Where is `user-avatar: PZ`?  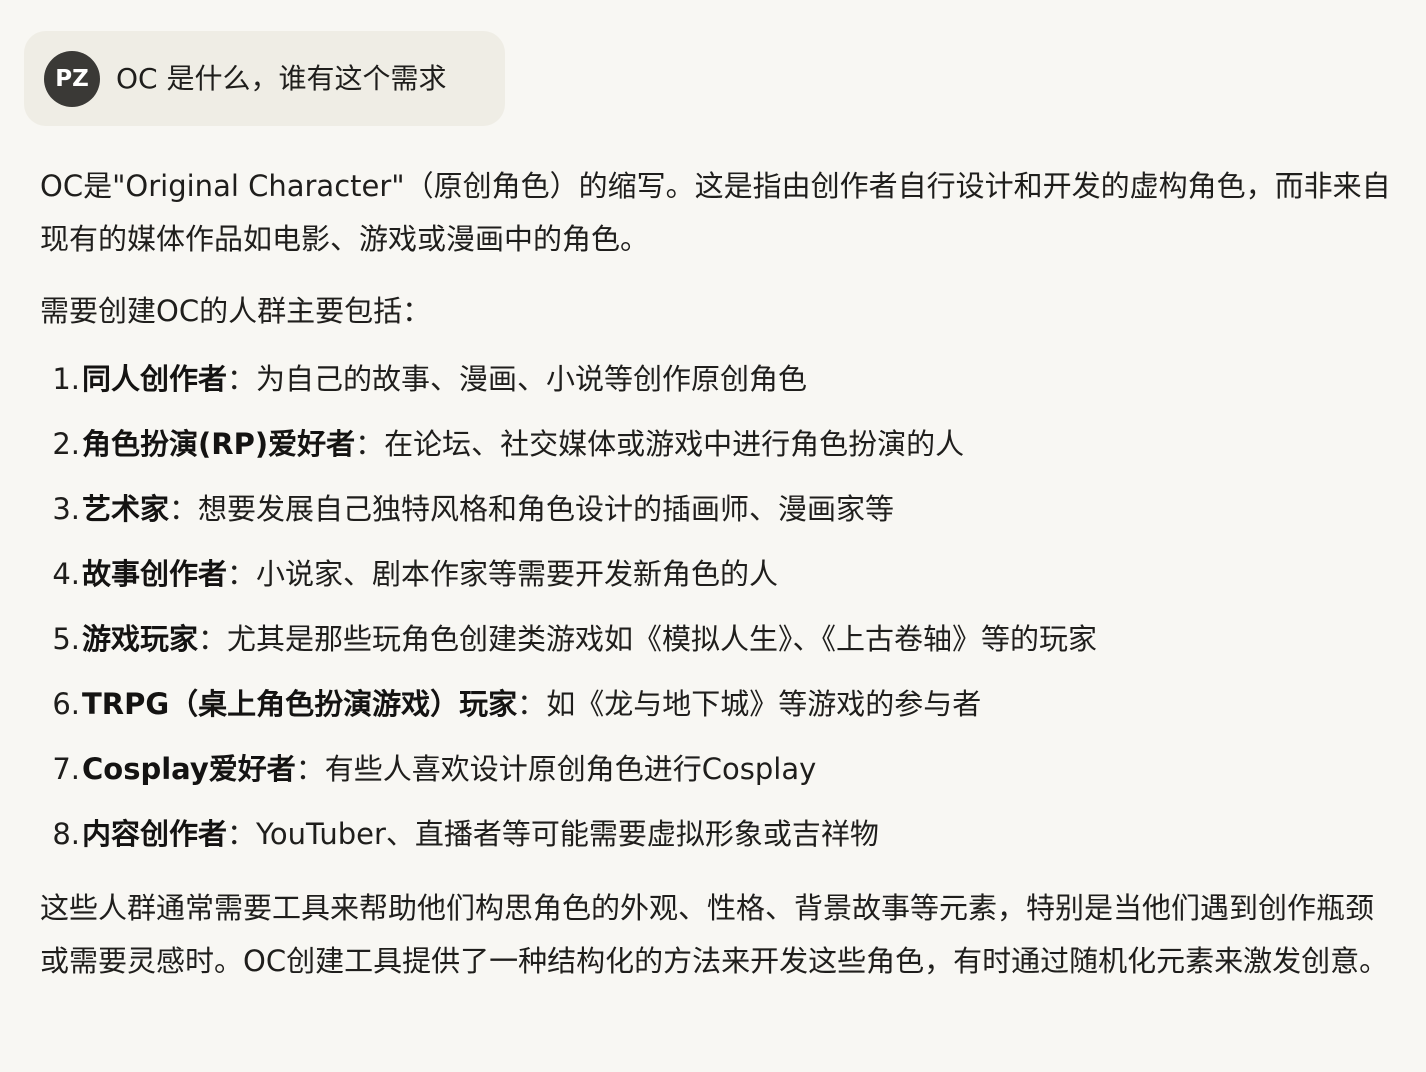 user-avatar: PZ is located at coordinates (72, 79).